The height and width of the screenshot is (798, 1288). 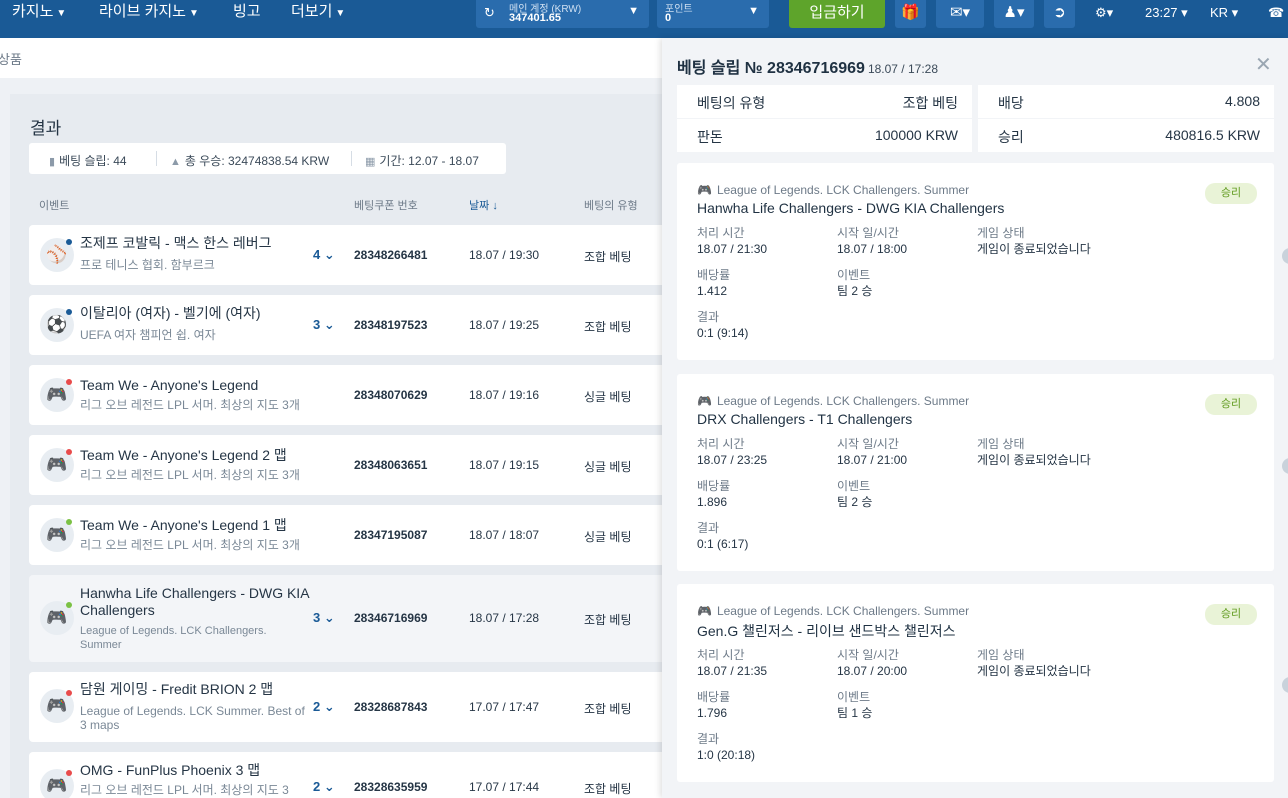 I want to click on summary-odds: 배당 4.808, so click(x=1126, y=101).